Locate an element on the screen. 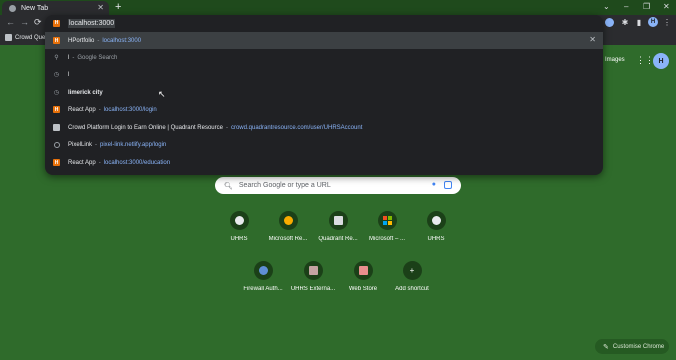 The height and width of the screenshot is (360, 676). side-panel-icon: ▮ is located at coordinates (639, 22).